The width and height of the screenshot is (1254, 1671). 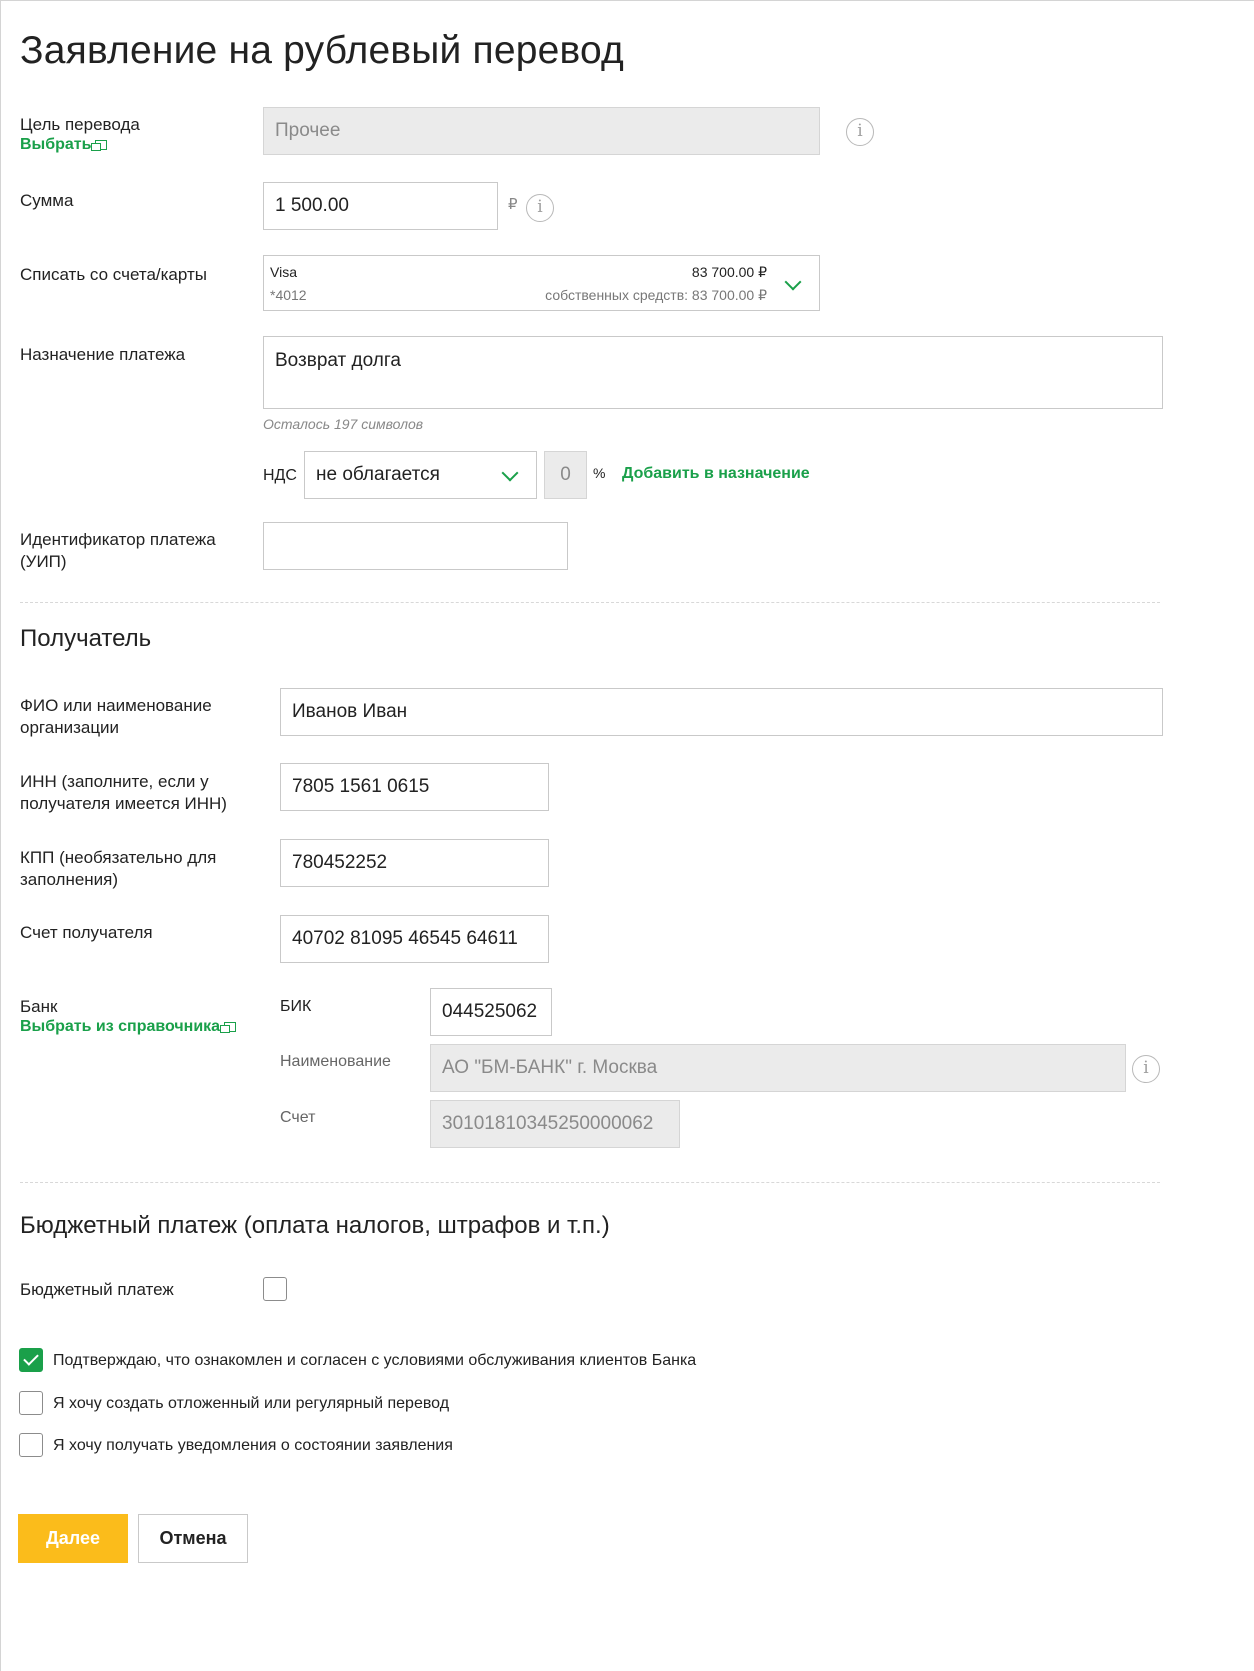 What do you see at coordinates (415, 546) in the screenshot?
I see `uip-input` at bounding box center [415, 546].